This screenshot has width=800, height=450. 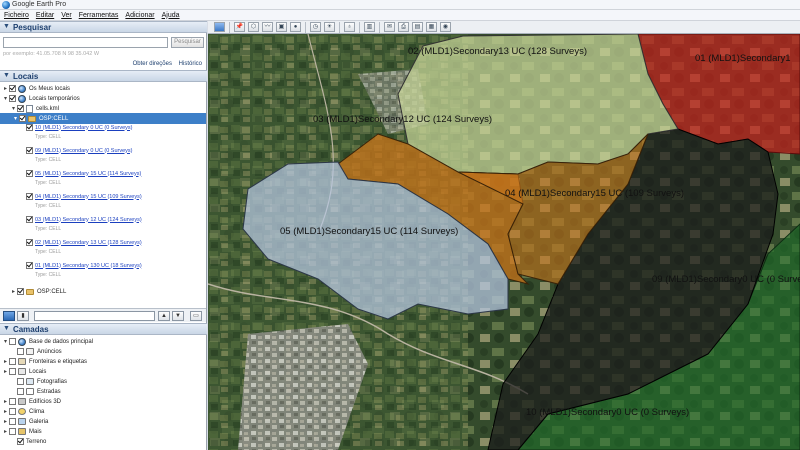 What do you see at coordinates (178, 316) in the screenshot?
I see `move-down-button: ▼` at bounding box center [178, 316].